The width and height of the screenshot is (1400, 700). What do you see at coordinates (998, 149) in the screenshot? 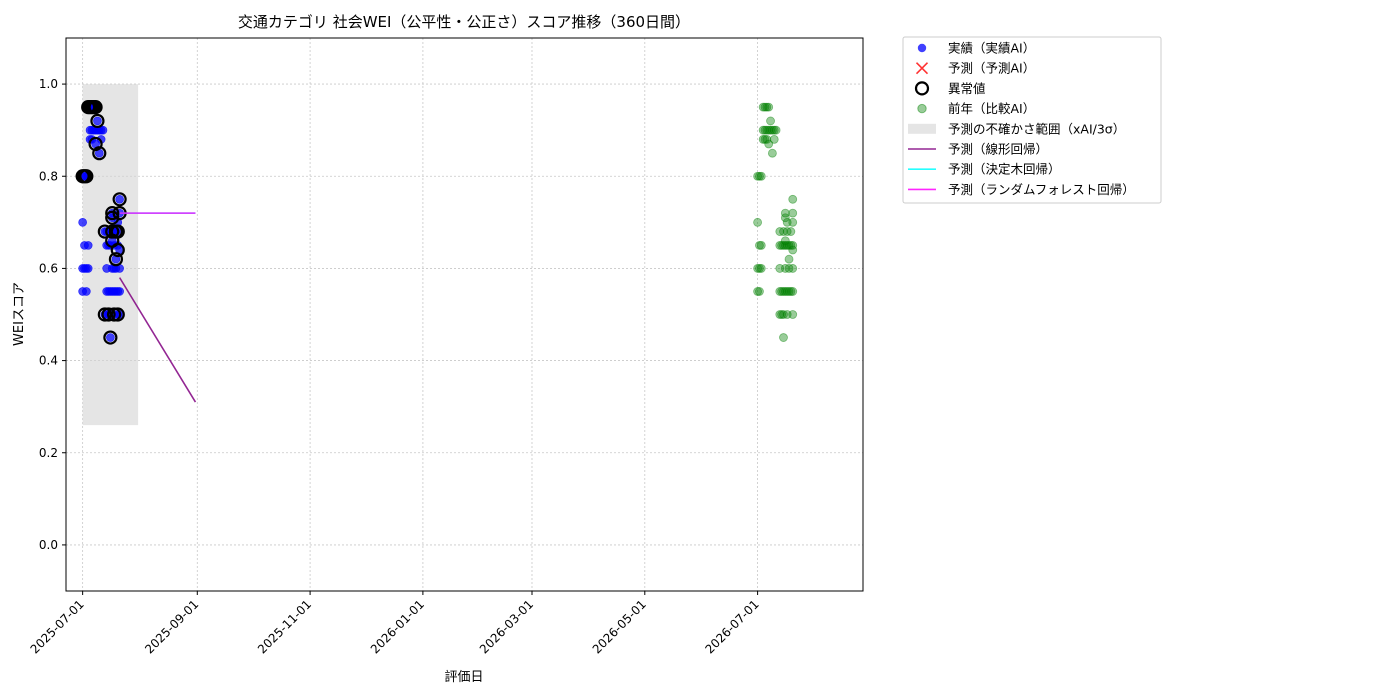
I see `legend-label: 予測（線形回帰）` at bounding box center [998, 149].